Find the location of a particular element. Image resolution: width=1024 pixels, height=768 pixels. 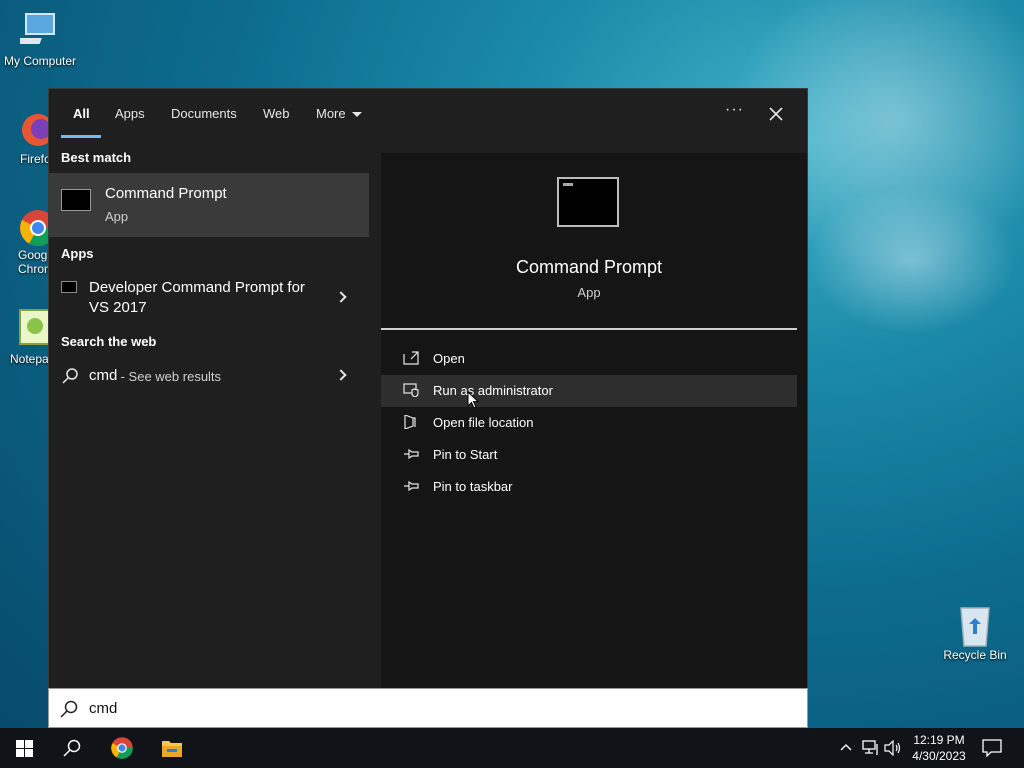

desktop-icon-recycle-bin: Recycle Bin is located at coordinates (975, 633).